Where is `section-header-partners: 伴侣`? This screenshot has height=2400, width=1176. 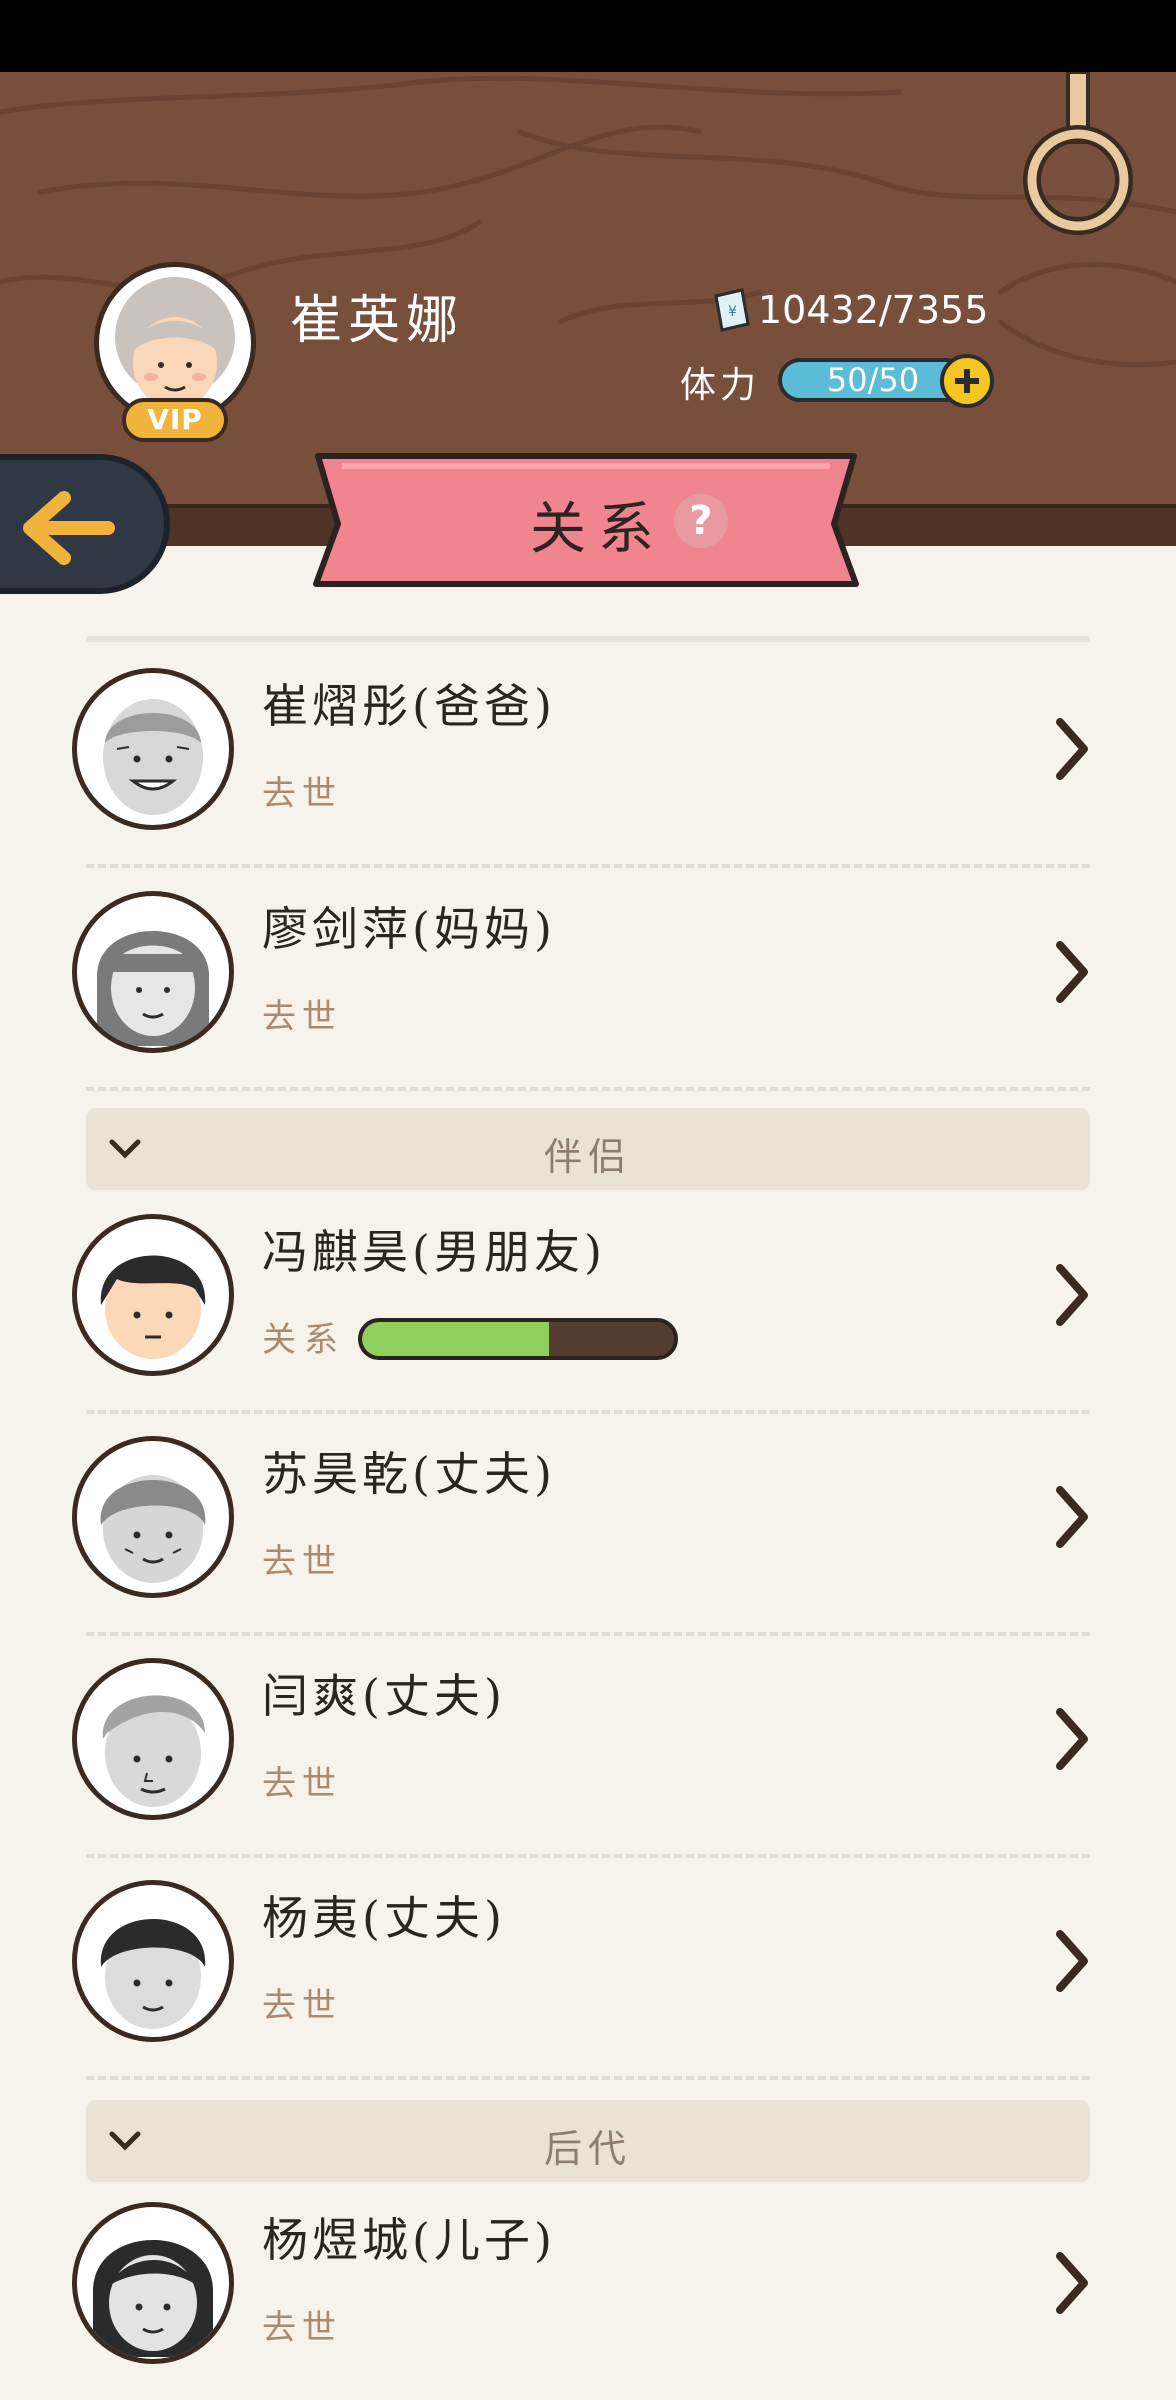
section-header-partners: 伴侣 is located at coordinates (588, 1149).